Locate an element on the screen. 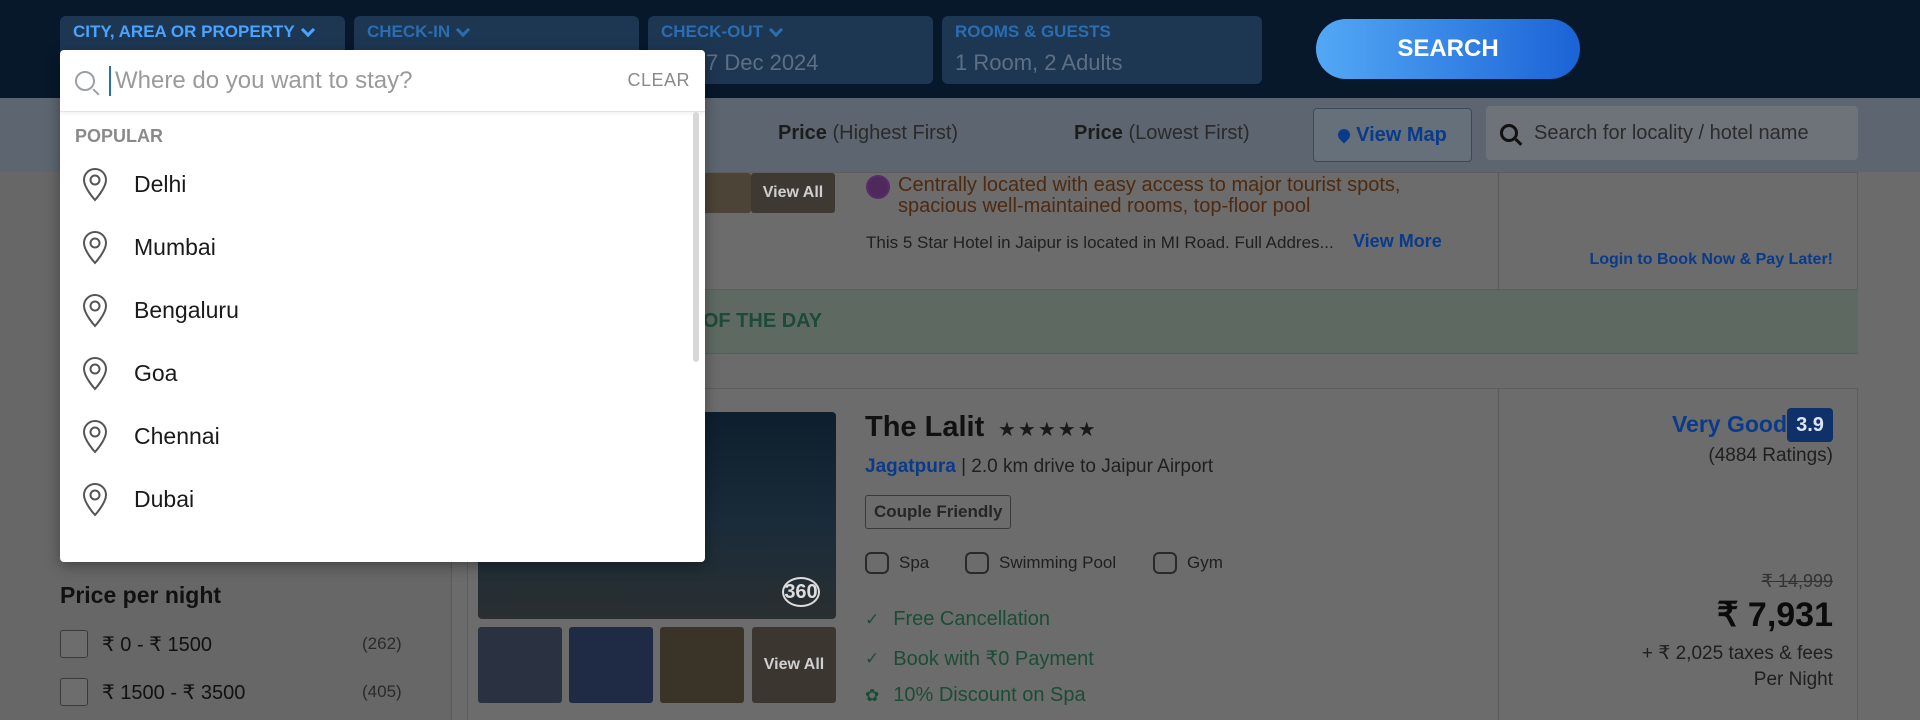 Image resolution: width=1920 pixels, height=720 pixels. sort-price-highest: Price (Highest First) is located at coordinates (868, 133).